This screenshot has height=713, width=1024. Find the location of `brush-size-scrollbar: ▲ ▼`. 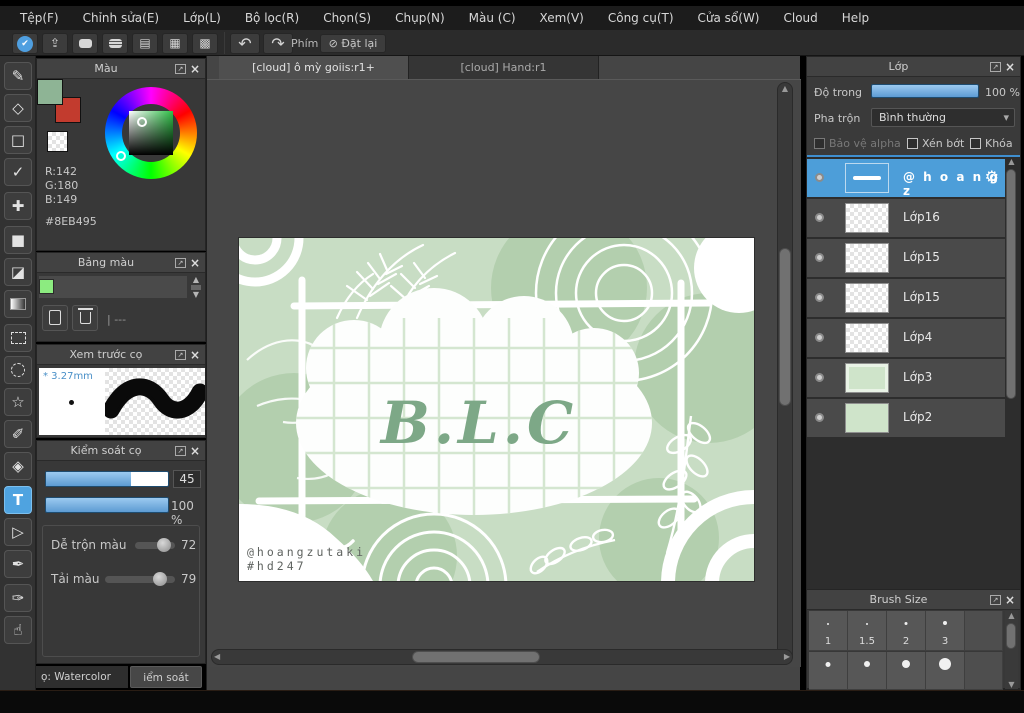

brush-size-scrollbar: ▲ ▼ is located at coordinates (1011, 650).